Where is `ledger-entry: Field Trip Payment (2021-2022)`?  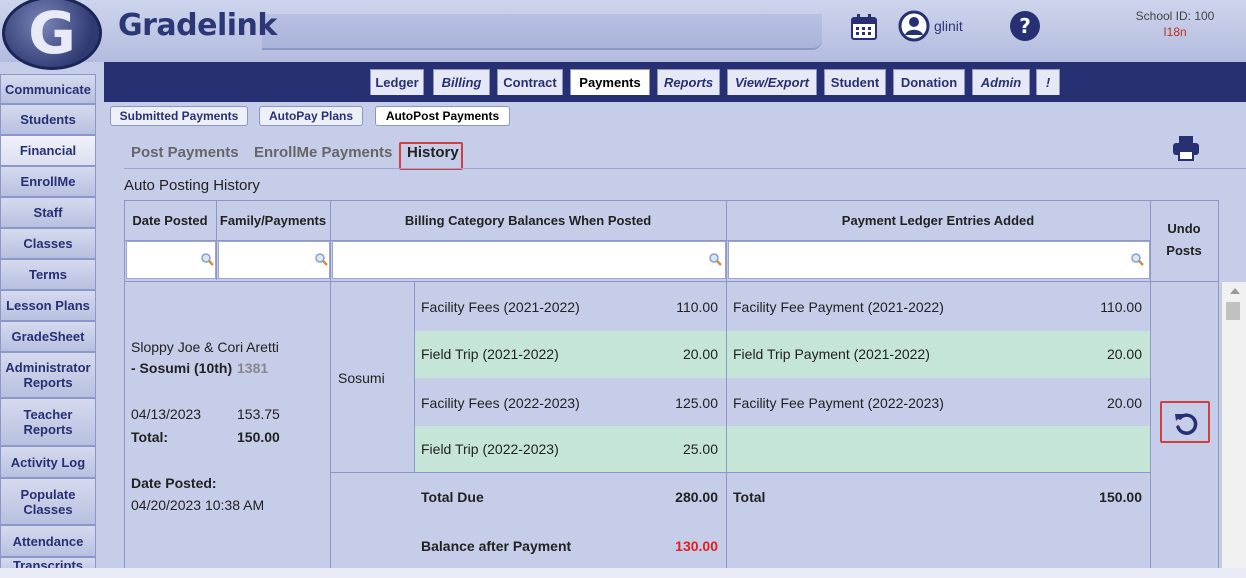
ledger-entry: Field Trip Payment (2021-2022) is located at coordinates (831, 354).